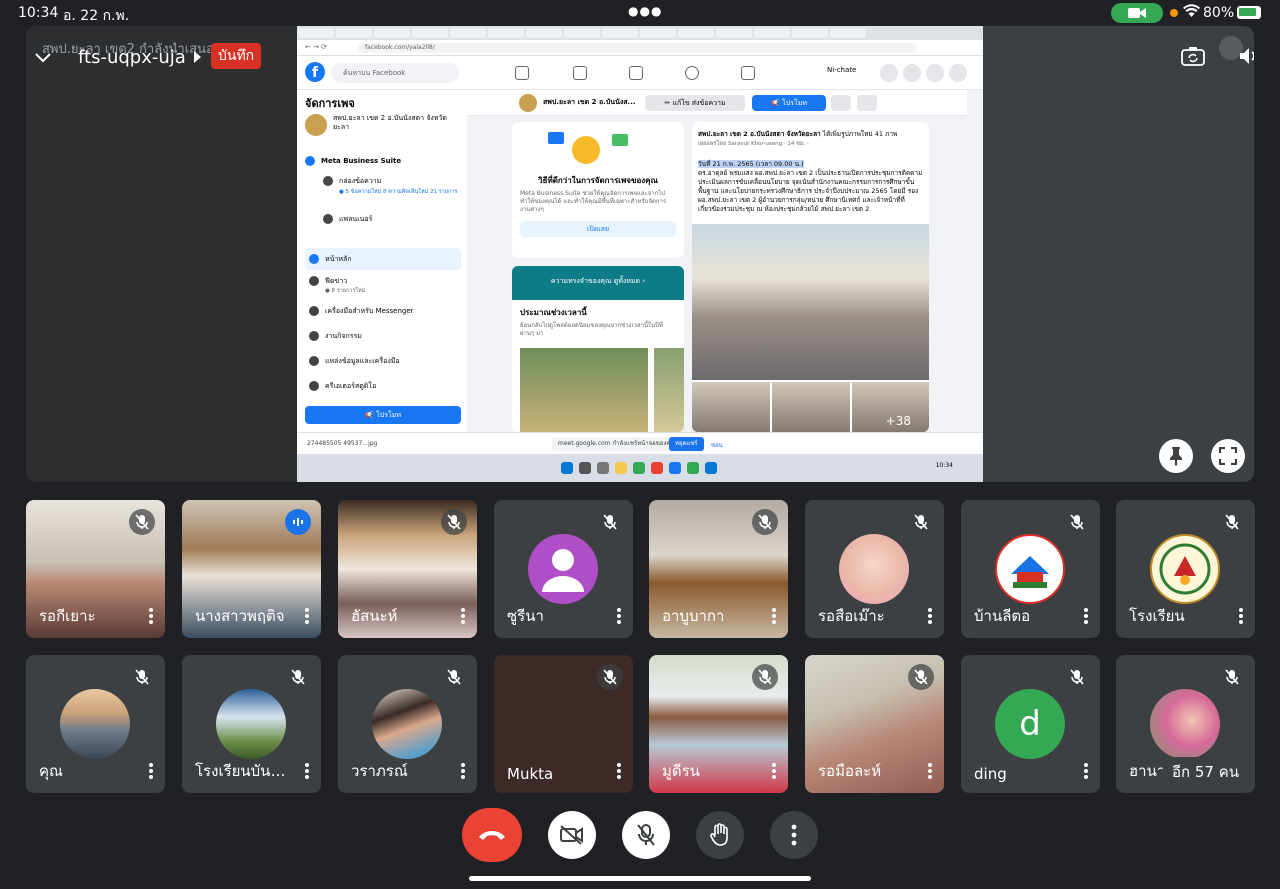 This screenshot has height=889, width=1280. I want to click on record-badge: บันทึก, so click(236, 56).